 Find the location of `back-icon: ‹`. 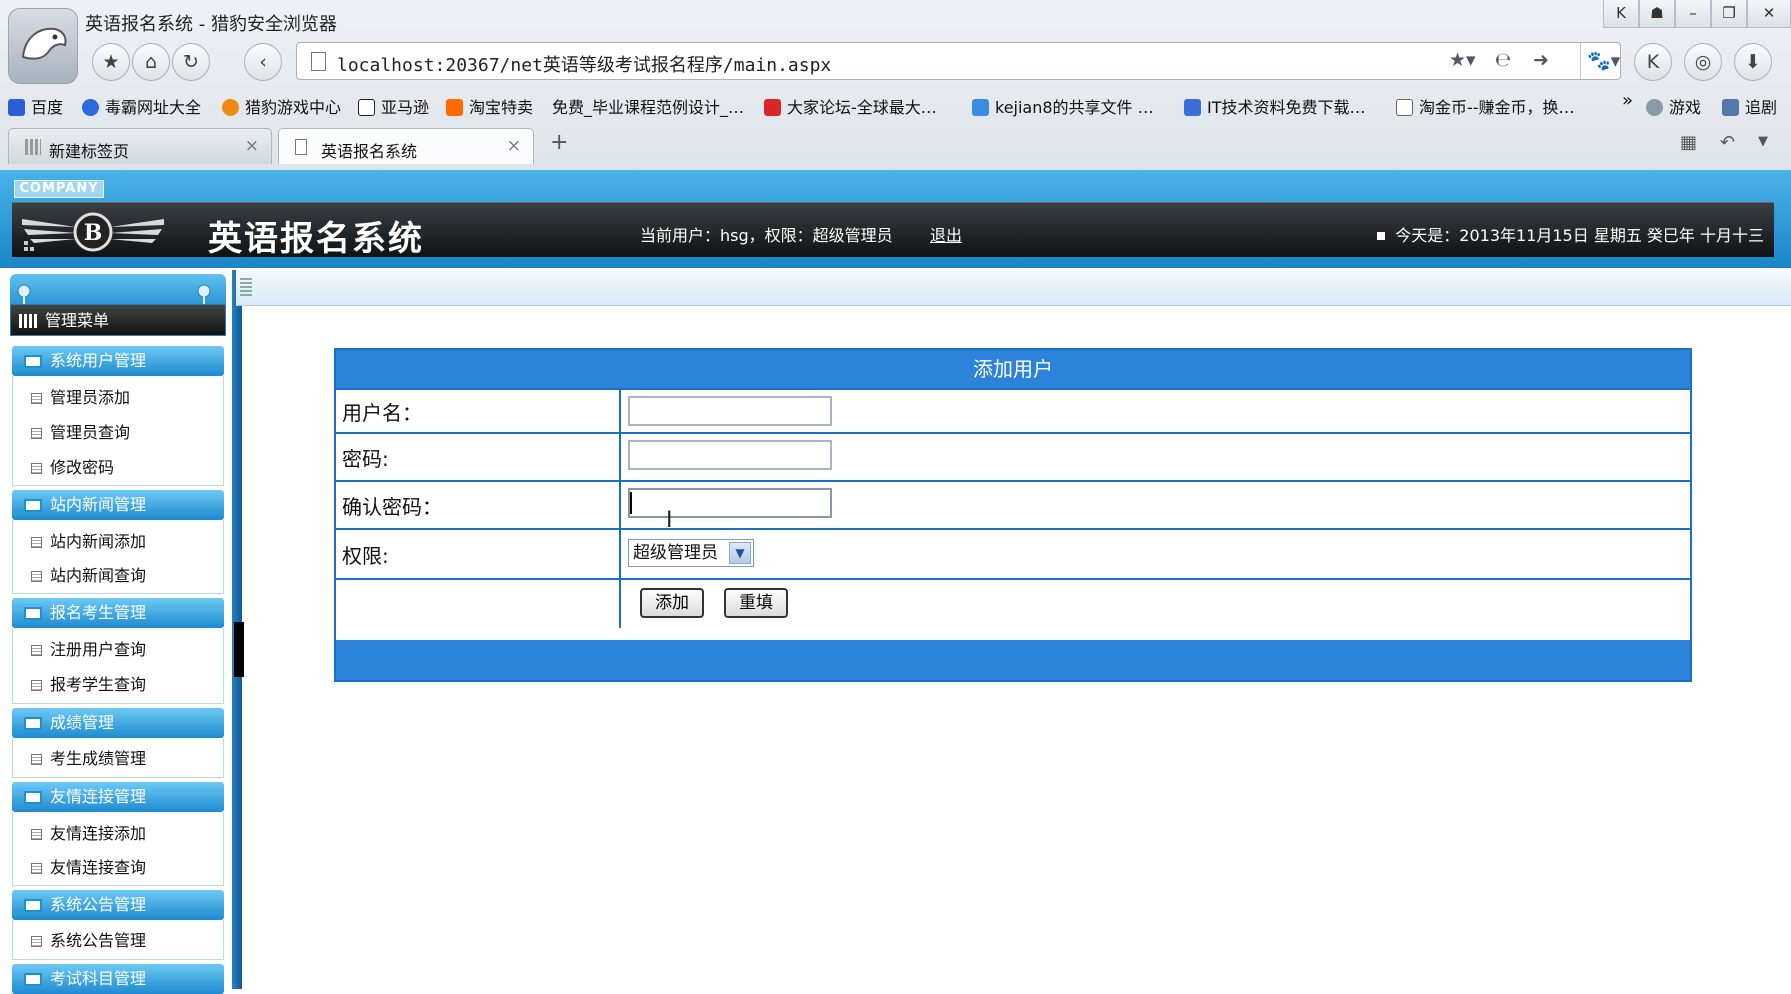

back-icon: ‹ is located at coordinates (263, 62).